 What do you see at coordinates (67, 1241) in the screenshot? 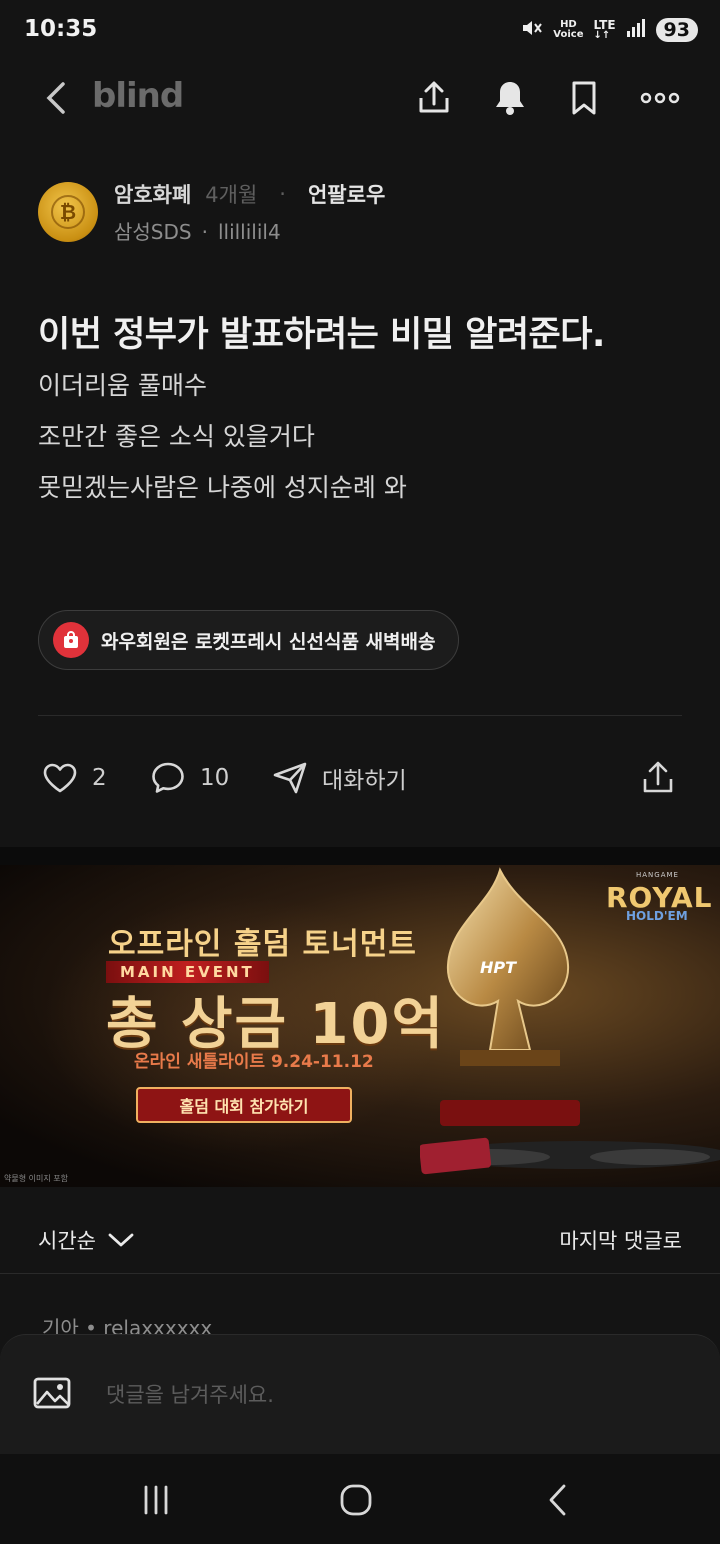
I see `sort-label: 시간순` at bounding box center [67, 1241].